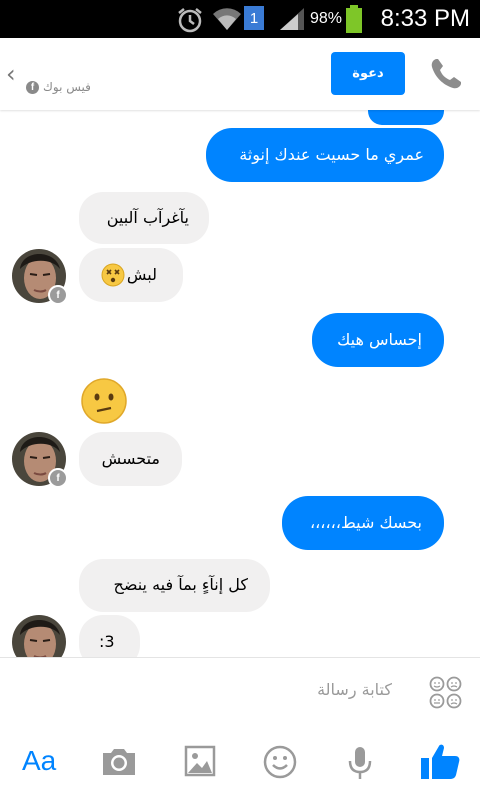  What do you see at coordinates (104, 401) in the screenshot?
I see `confused-face-emoji` at bounding box center [104, 401].